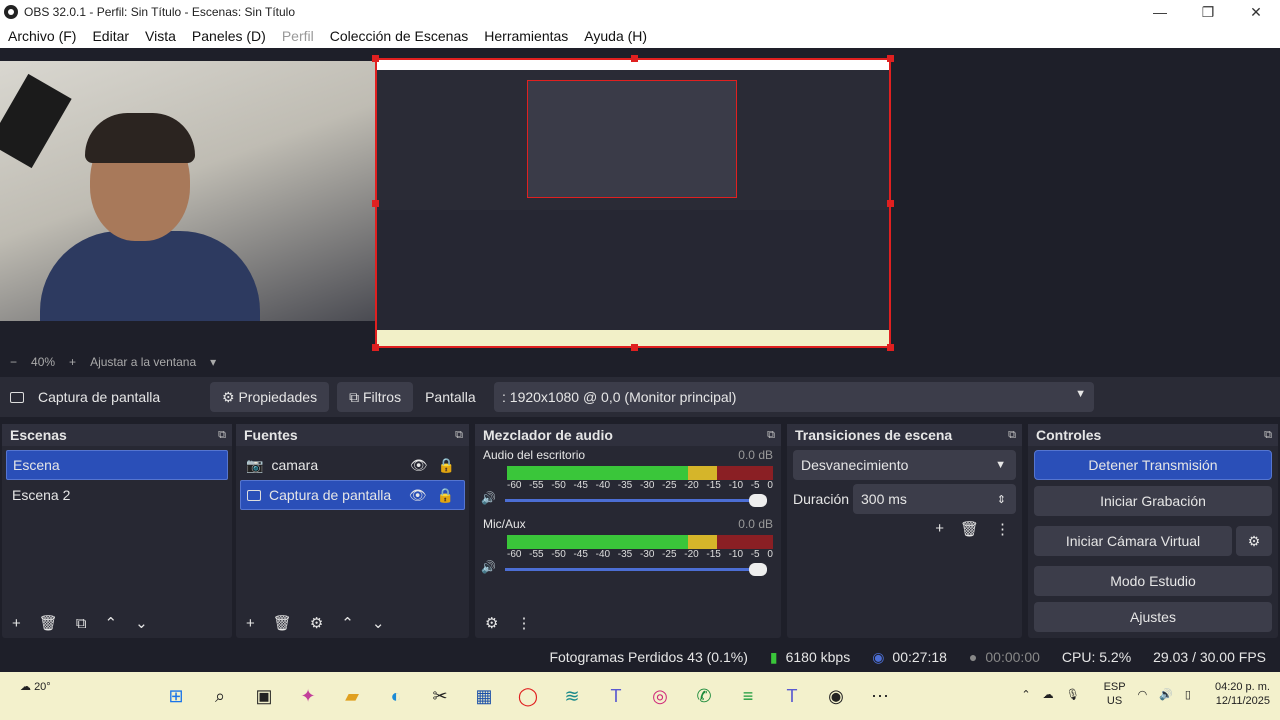 Image resolution: width=1280 pixels, height=720 pixels. I want to click on edge-icon: ◐, so click(396, 696).